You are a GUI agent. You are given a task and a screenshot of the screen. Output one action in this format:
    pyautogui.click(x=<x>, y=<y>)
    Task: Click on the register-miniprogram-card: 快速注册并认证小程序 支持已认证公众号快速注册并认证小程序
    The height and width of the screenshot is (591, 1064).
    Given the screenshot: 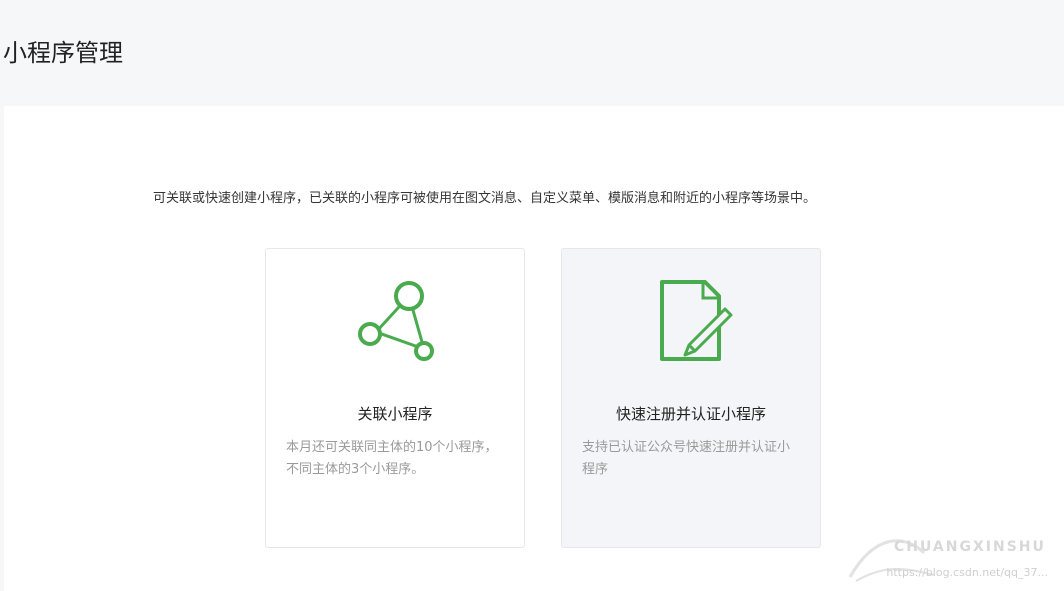 What is the action you would take?
    pyautogui.click(x=691, y=398)
    